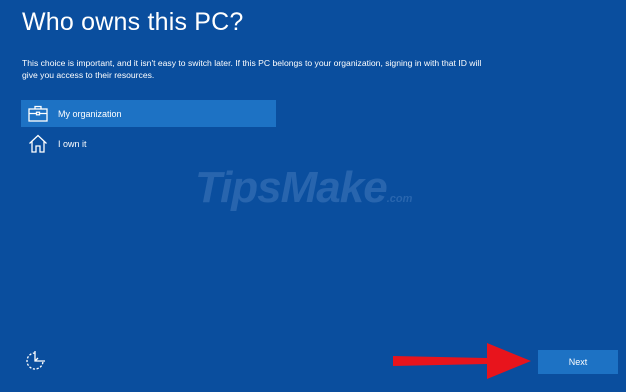  I want to click on option-my-organization: My organization, so click(148, 113).